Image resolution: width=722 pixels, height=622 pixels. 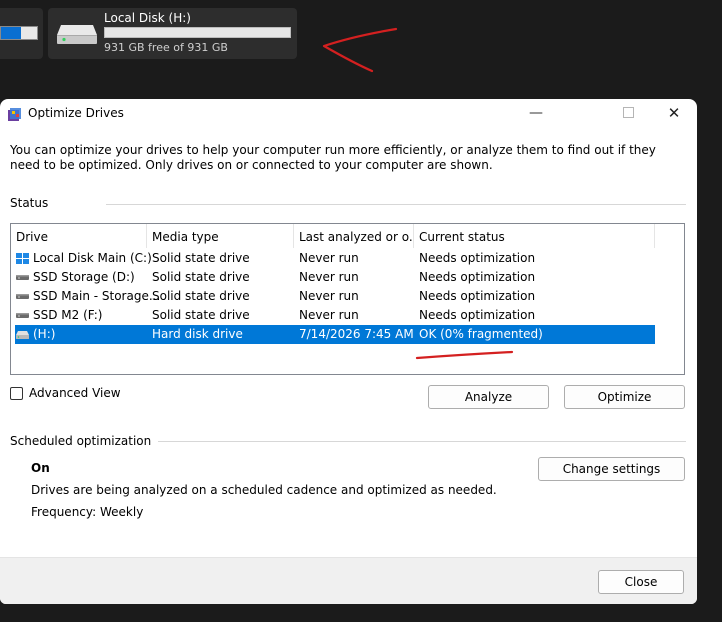 What do you see at coordinates (481, 334) in the screenshot?
I see `drive-current-status: OK (0% fragmented)` at bounding box center [481, 334].